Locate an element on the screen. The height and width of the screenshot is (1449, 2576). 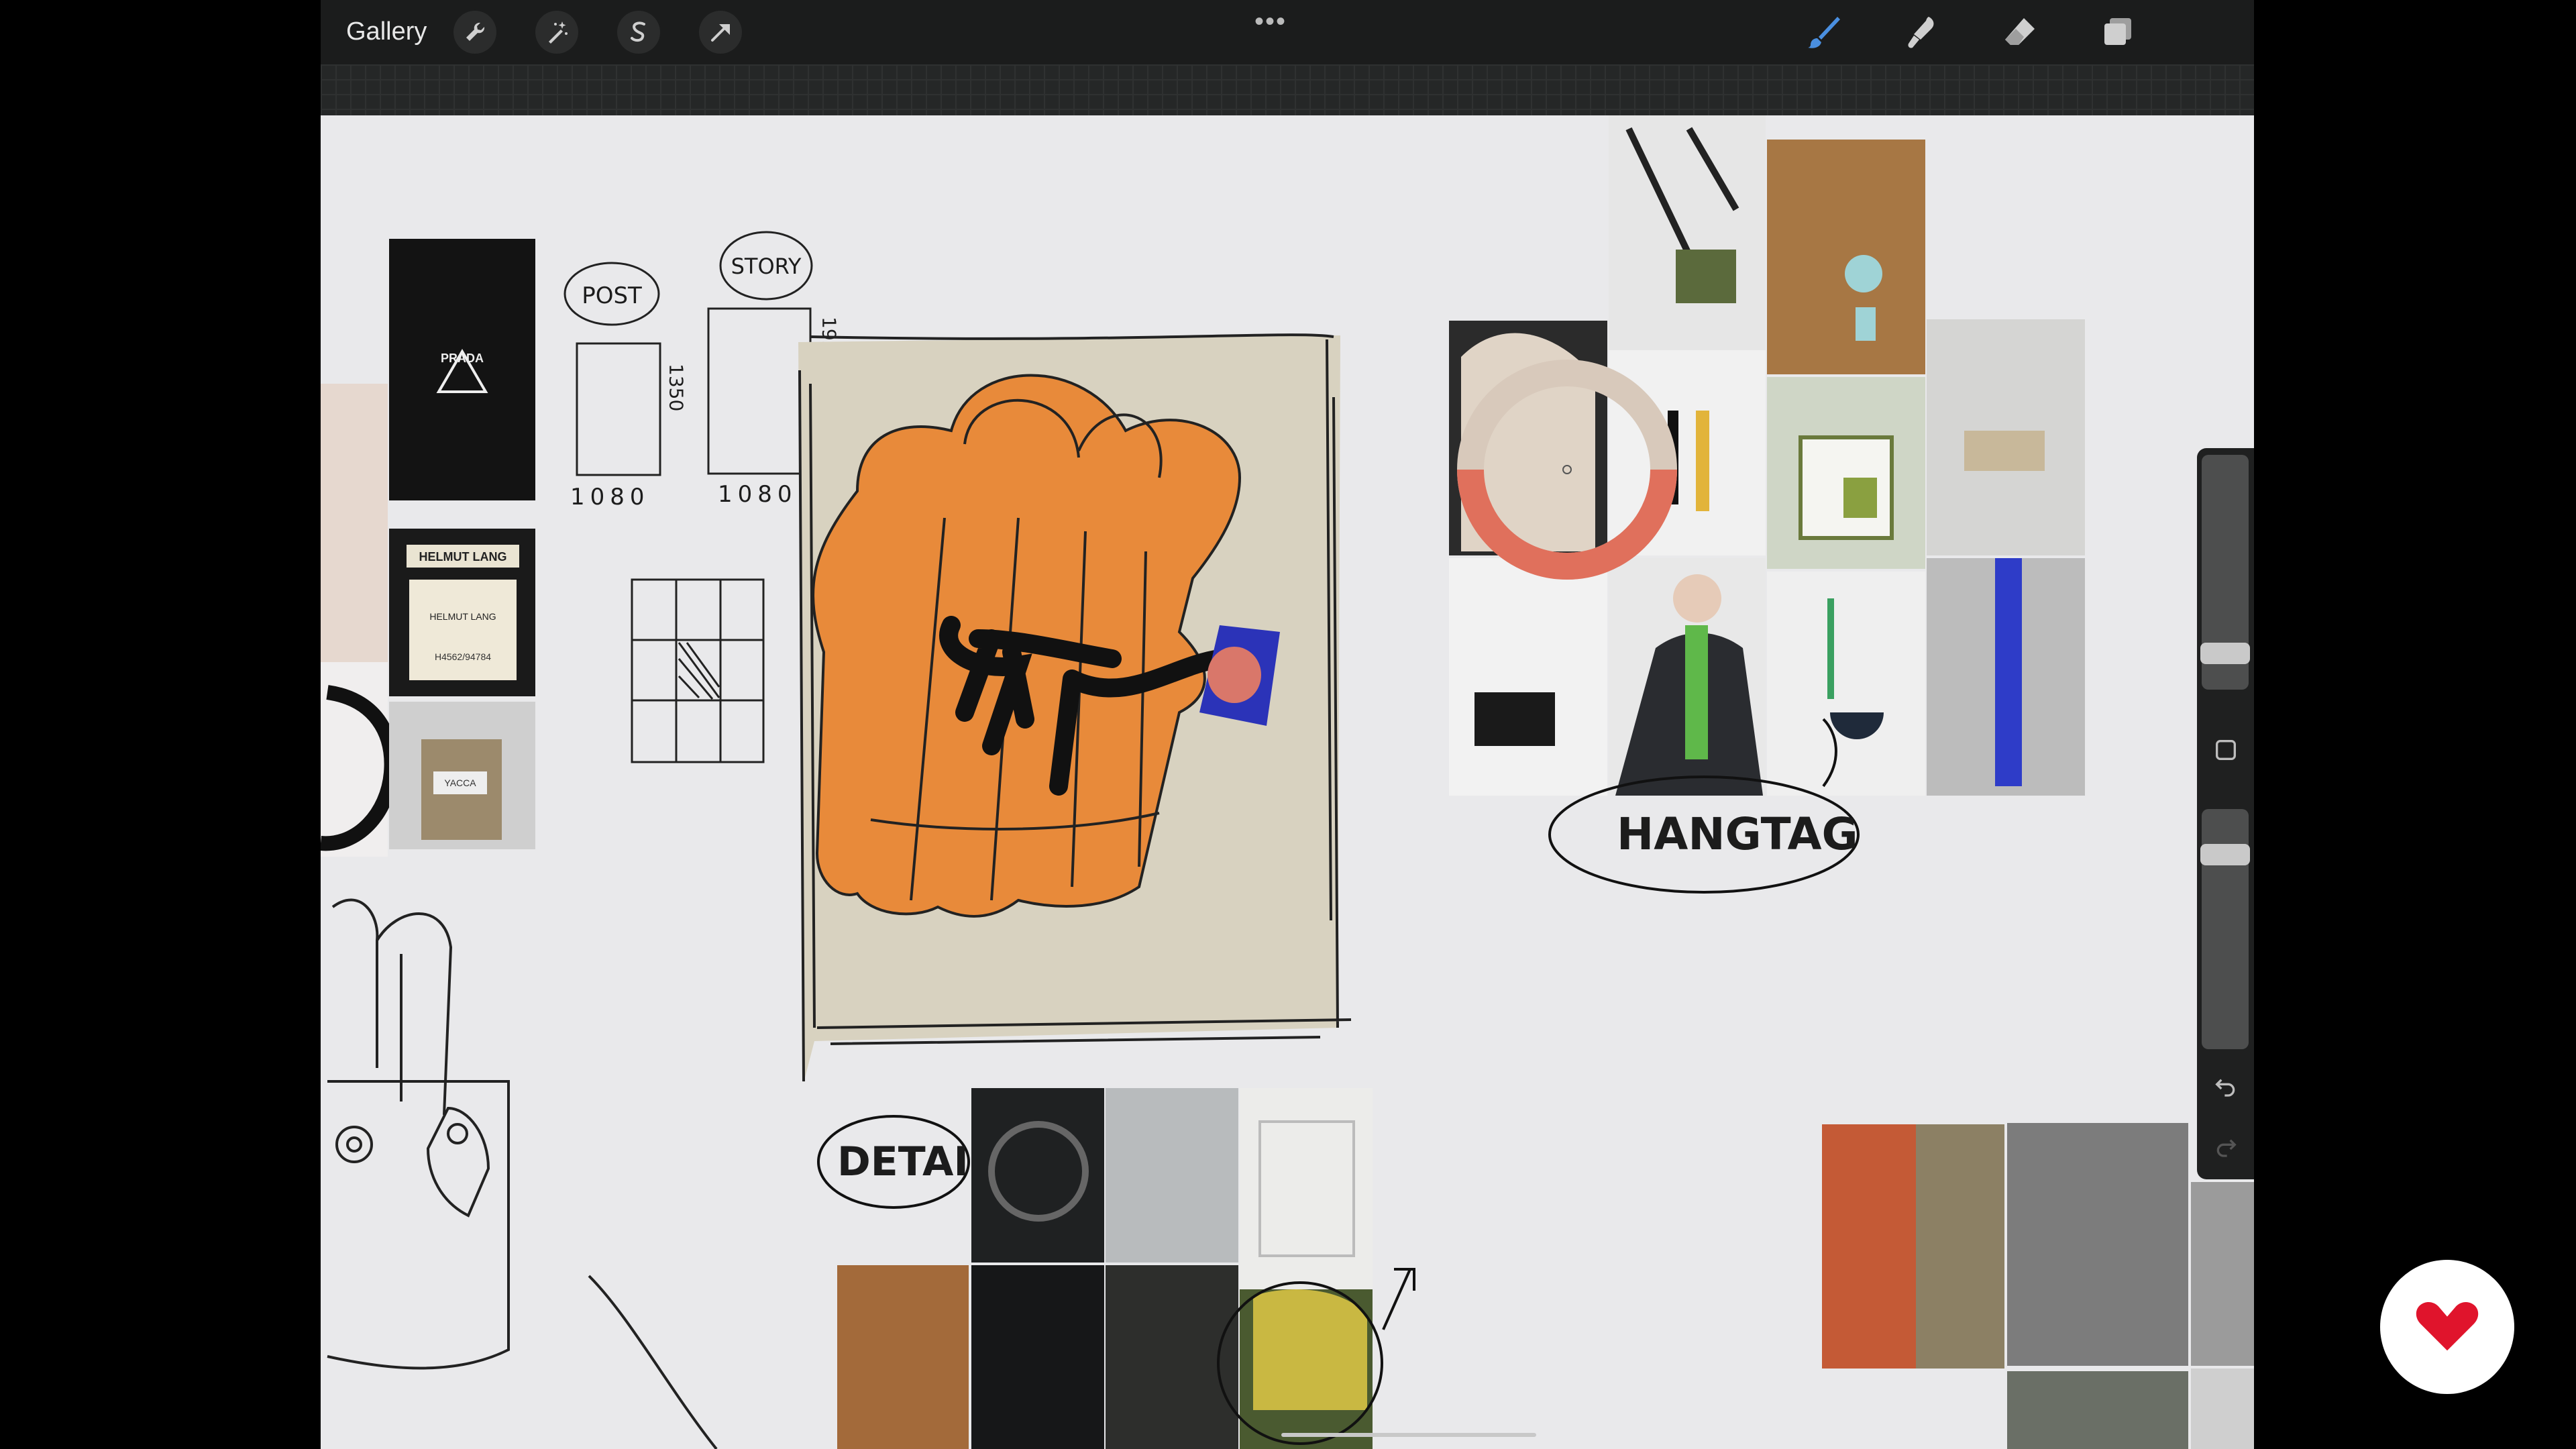
brush-icon is located at coordinates (1823, 32).